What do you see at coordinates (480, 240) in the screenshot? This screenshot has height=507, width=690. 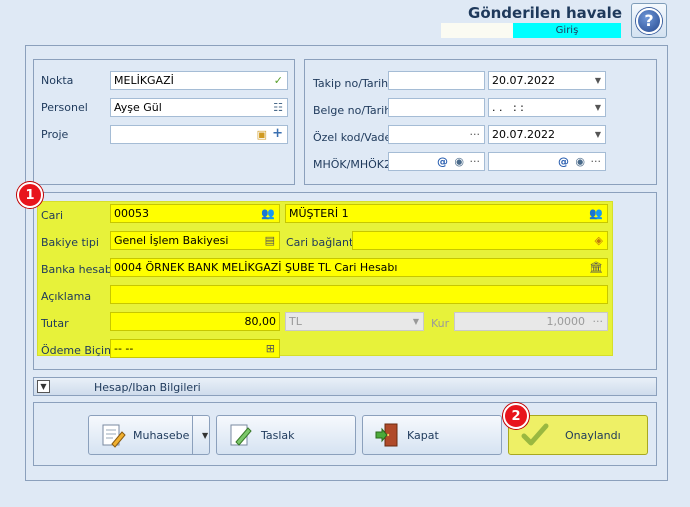 I see `cari-baglanti-field: ◈` at bounding box center [480, 240].